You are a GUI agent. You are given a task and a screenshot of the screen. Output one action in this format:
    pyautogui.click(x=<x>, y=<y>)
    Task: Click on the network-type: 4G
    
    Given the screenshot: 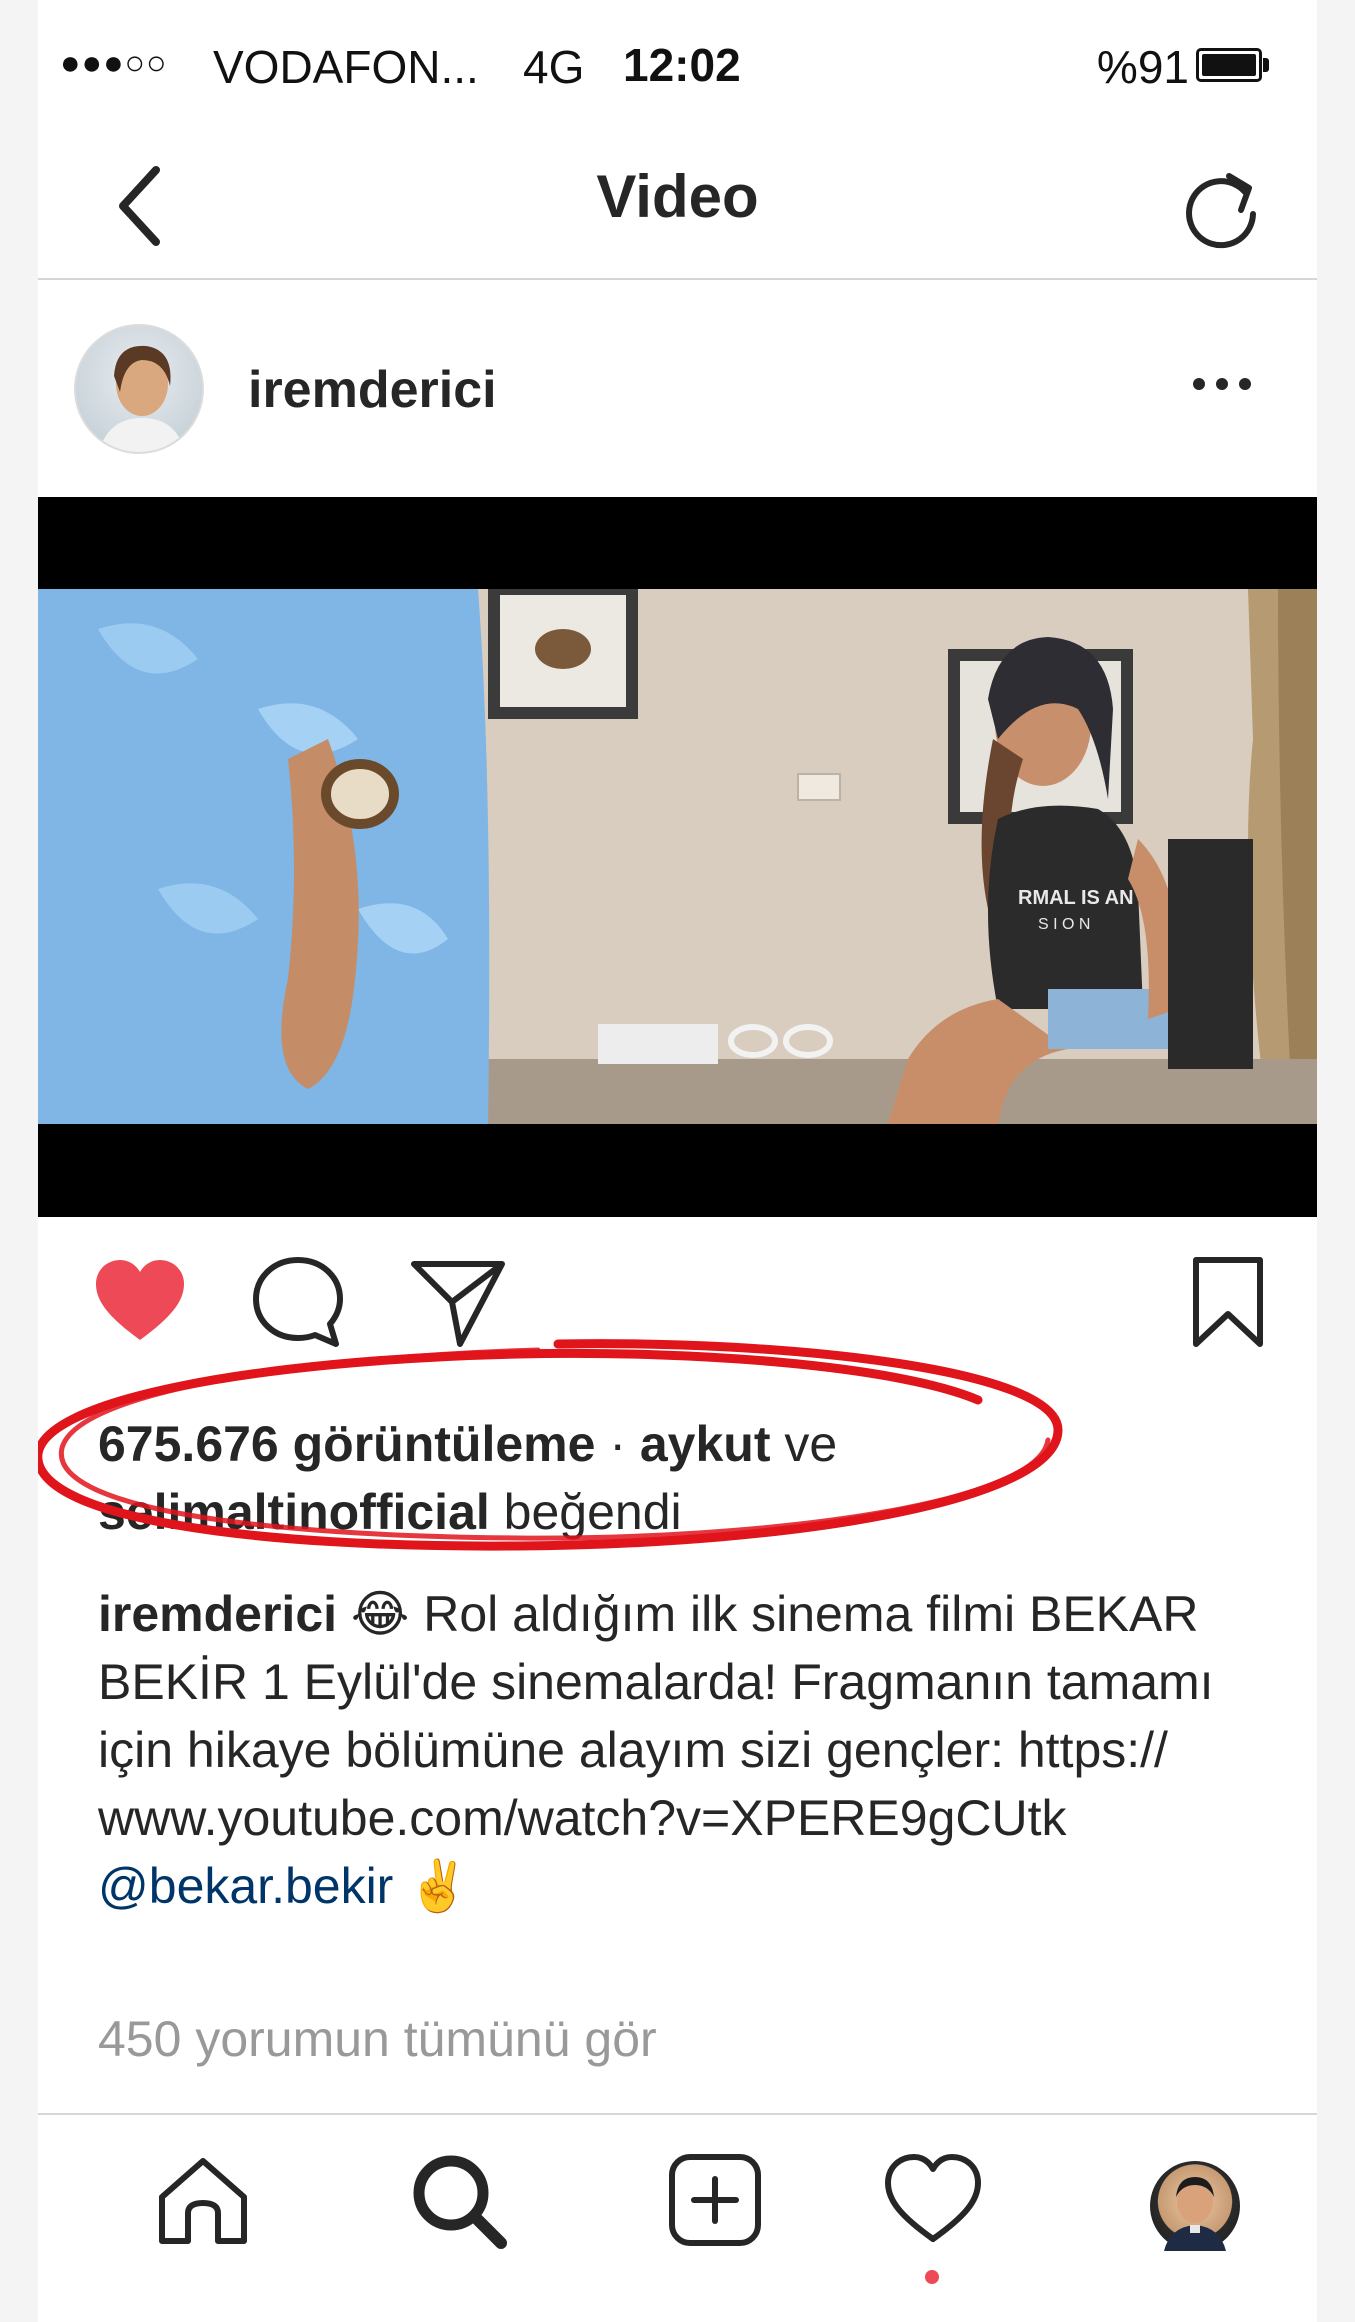 What is the action you would take?
    pyautogui.click(x=554, y=67)
    